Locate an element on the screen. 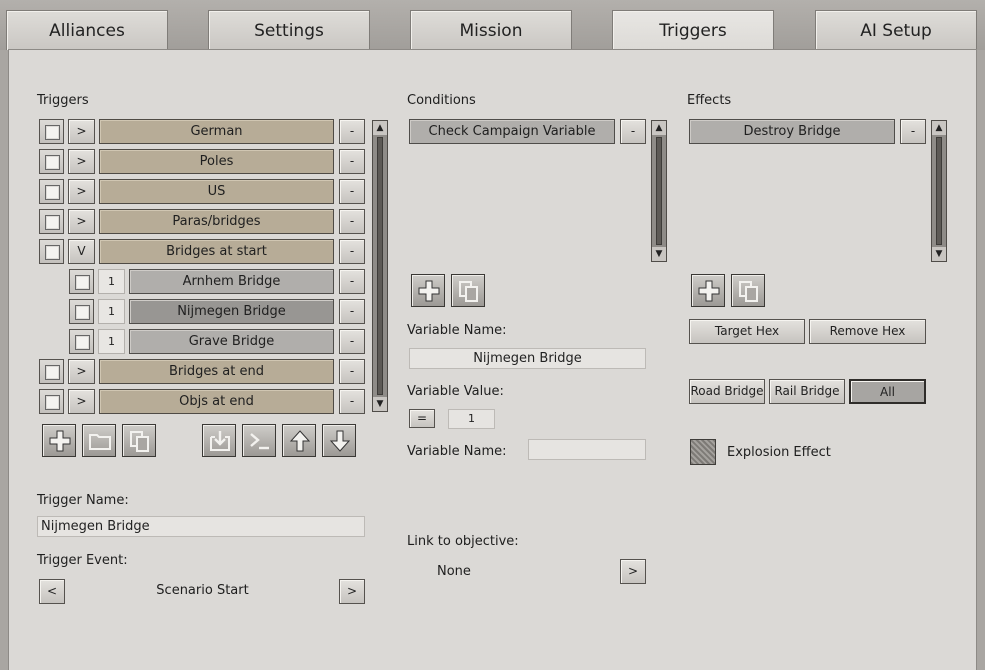  conditions-scrollbar: ▲ ▼ is located at coordinates (659, 191).